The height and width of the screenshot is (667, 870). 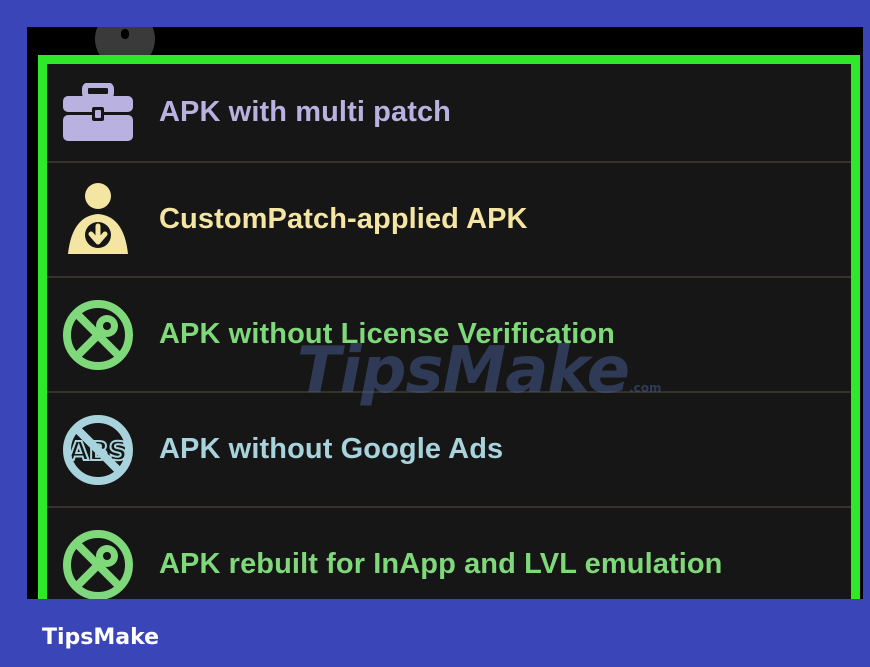 What do you see at coordinates (98, 450) in the screenshot?
I see `no-ads-icon: ABS` at bounding box center [98, 450].